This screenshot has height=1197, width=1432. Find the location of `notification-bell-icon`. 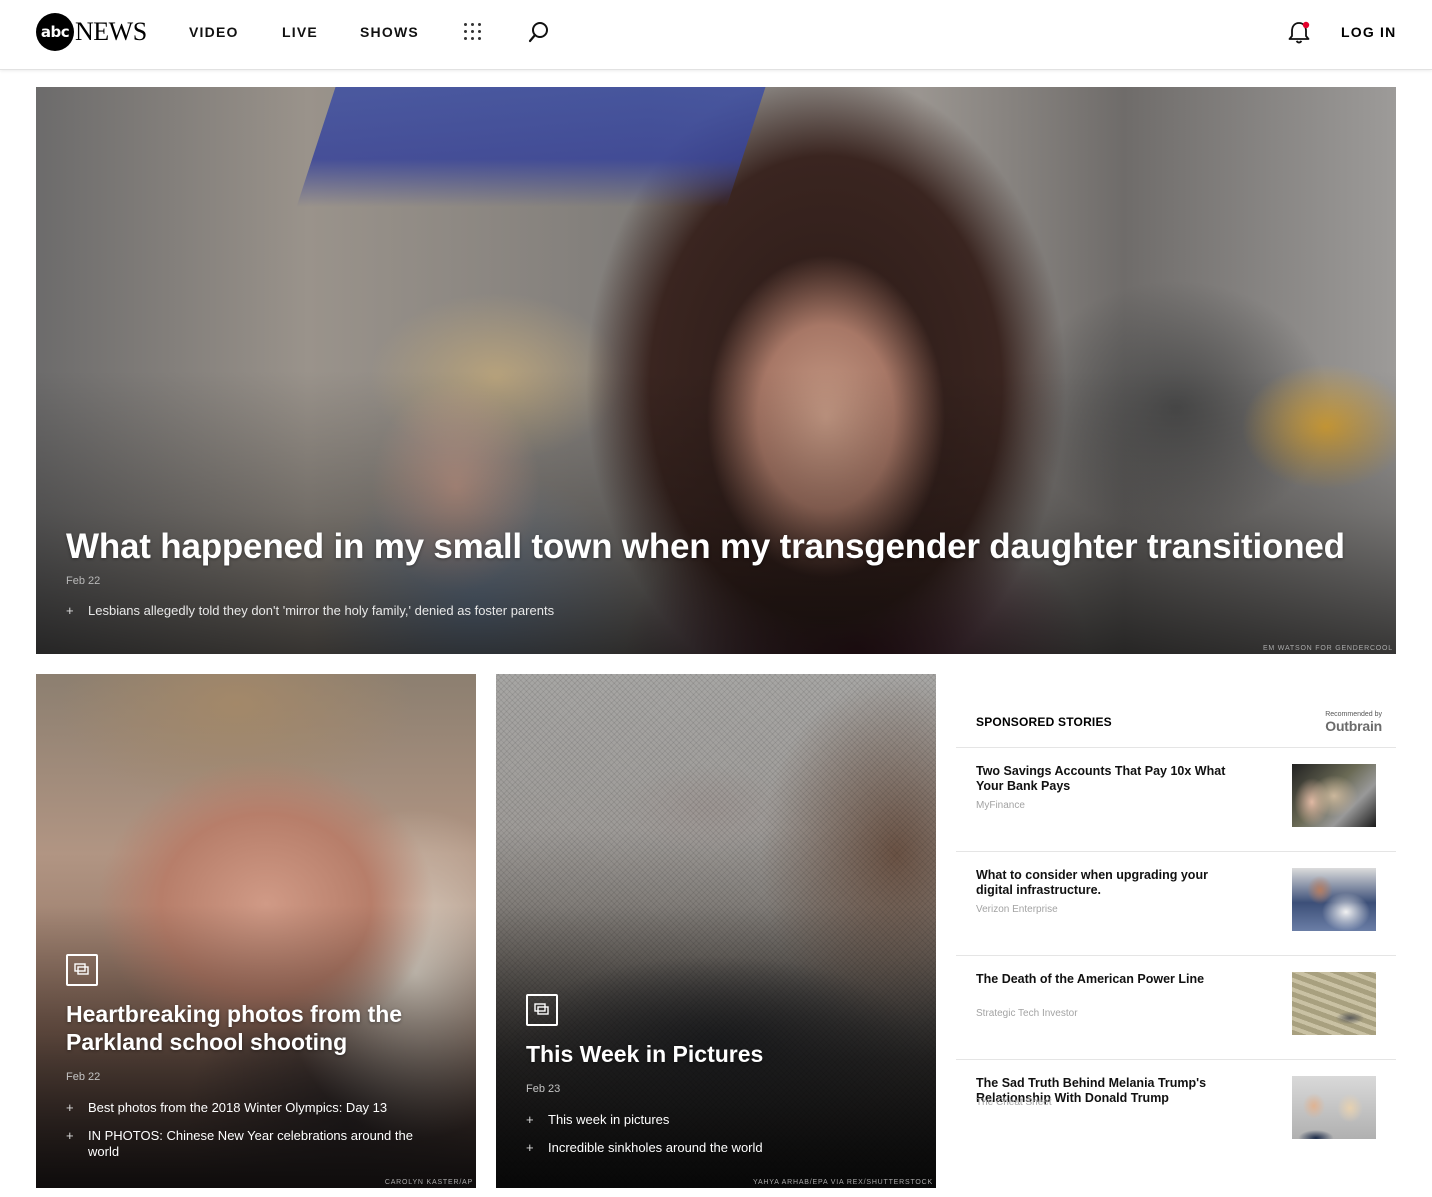

notification-bell-icon is located at coordinates (1300, 35).